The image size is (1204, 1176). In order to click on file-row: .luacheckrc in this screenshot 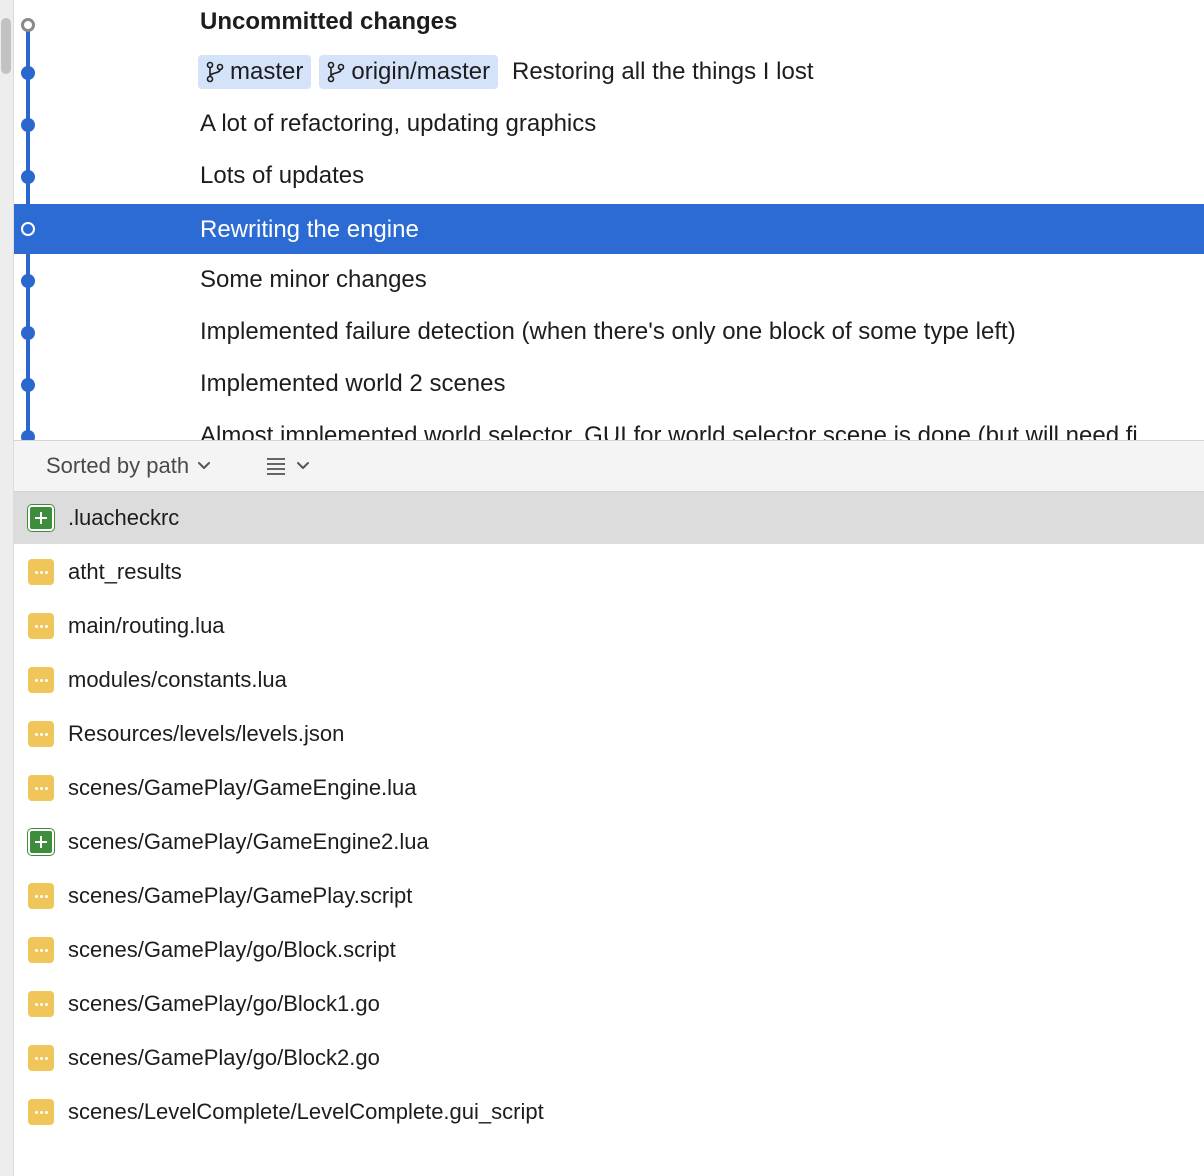, I will do `click(609, 518)`.